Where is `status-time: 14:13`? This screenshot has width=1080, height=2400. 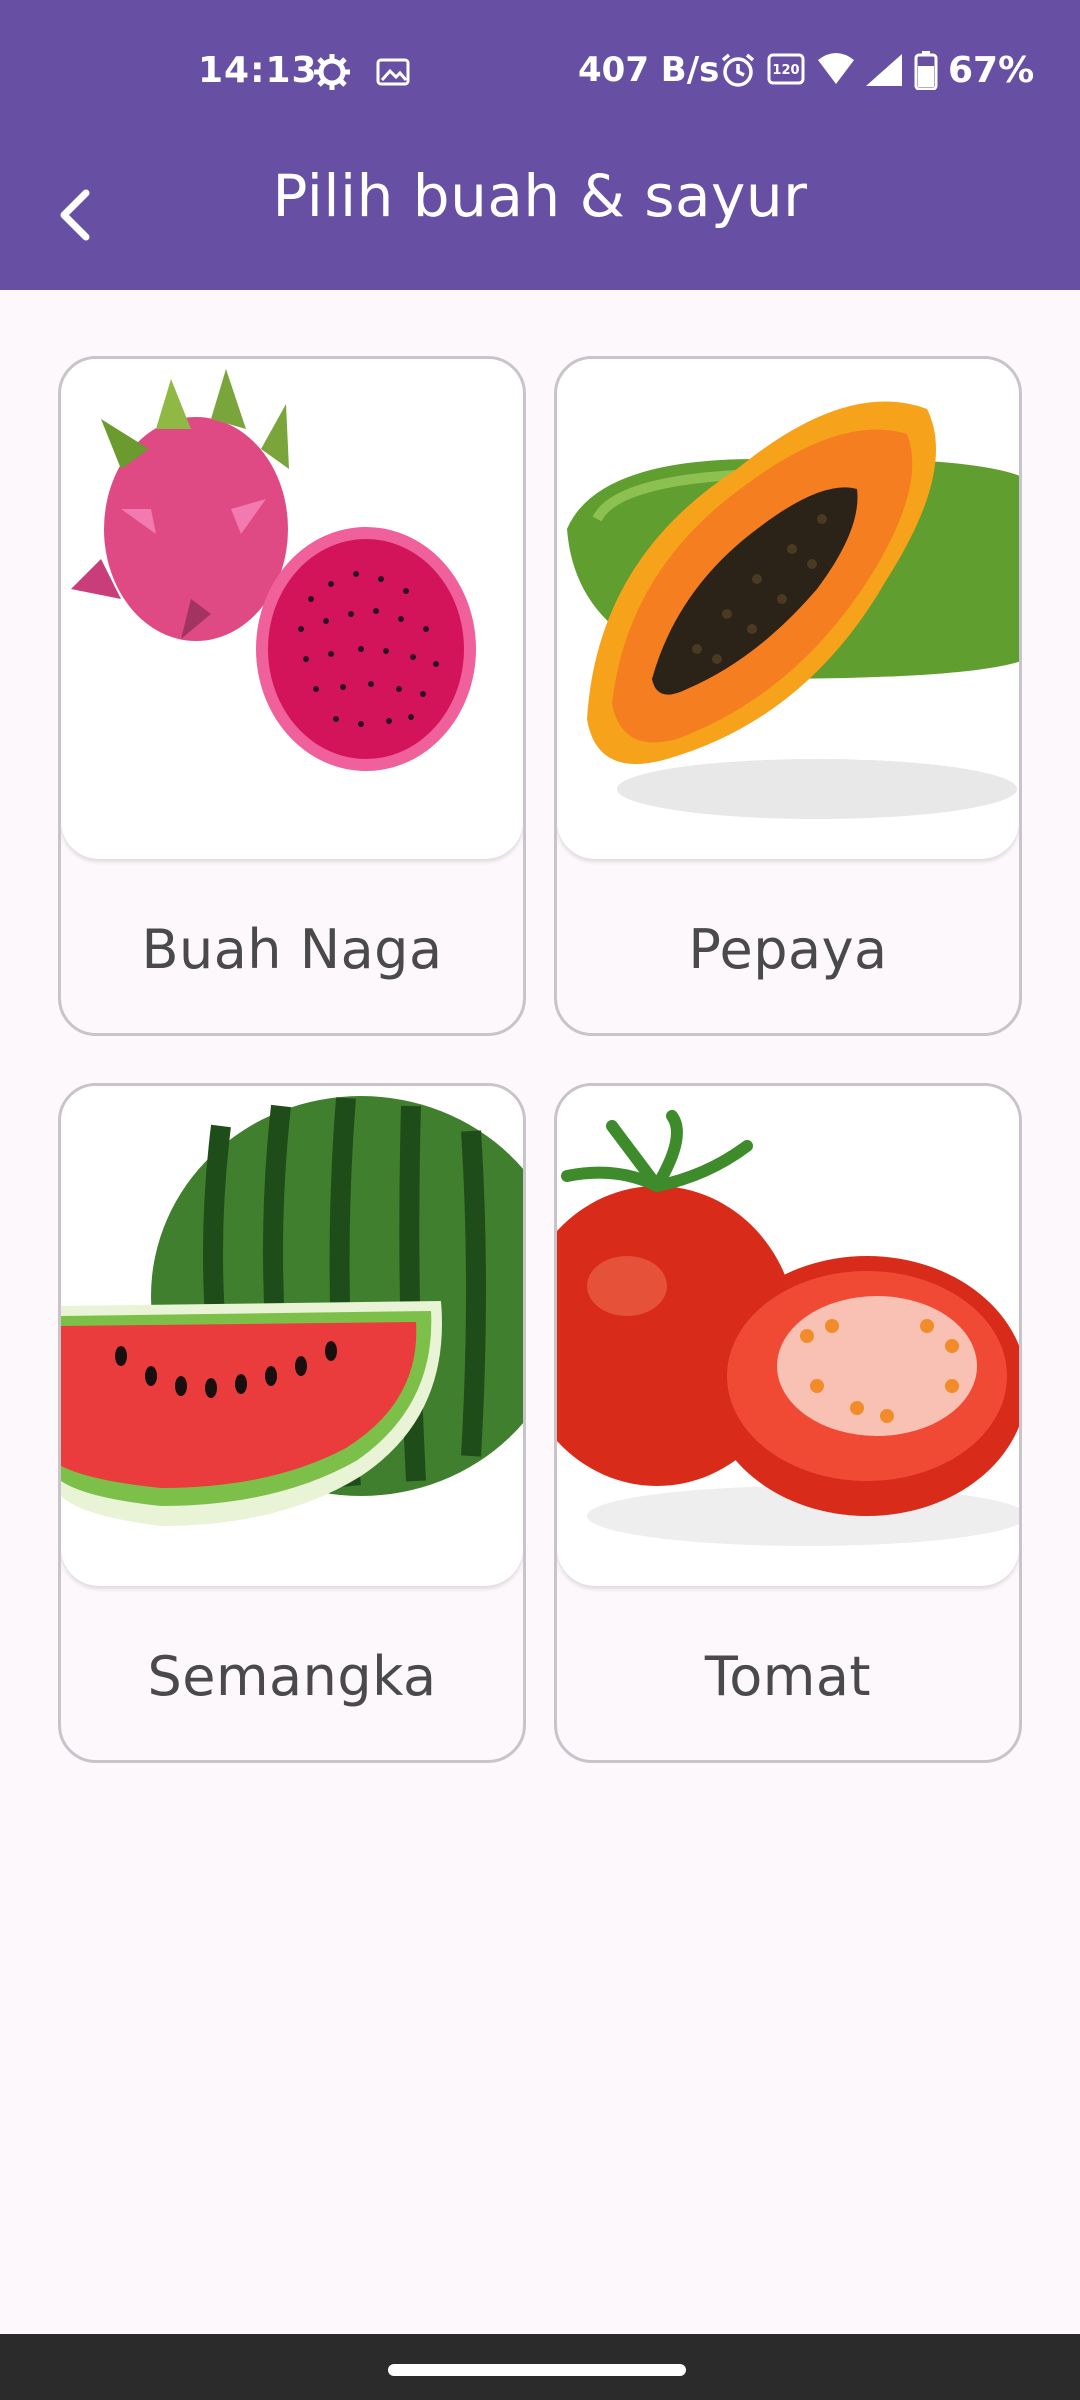 status-time: 14:13 is located at coordinates (258, 70).